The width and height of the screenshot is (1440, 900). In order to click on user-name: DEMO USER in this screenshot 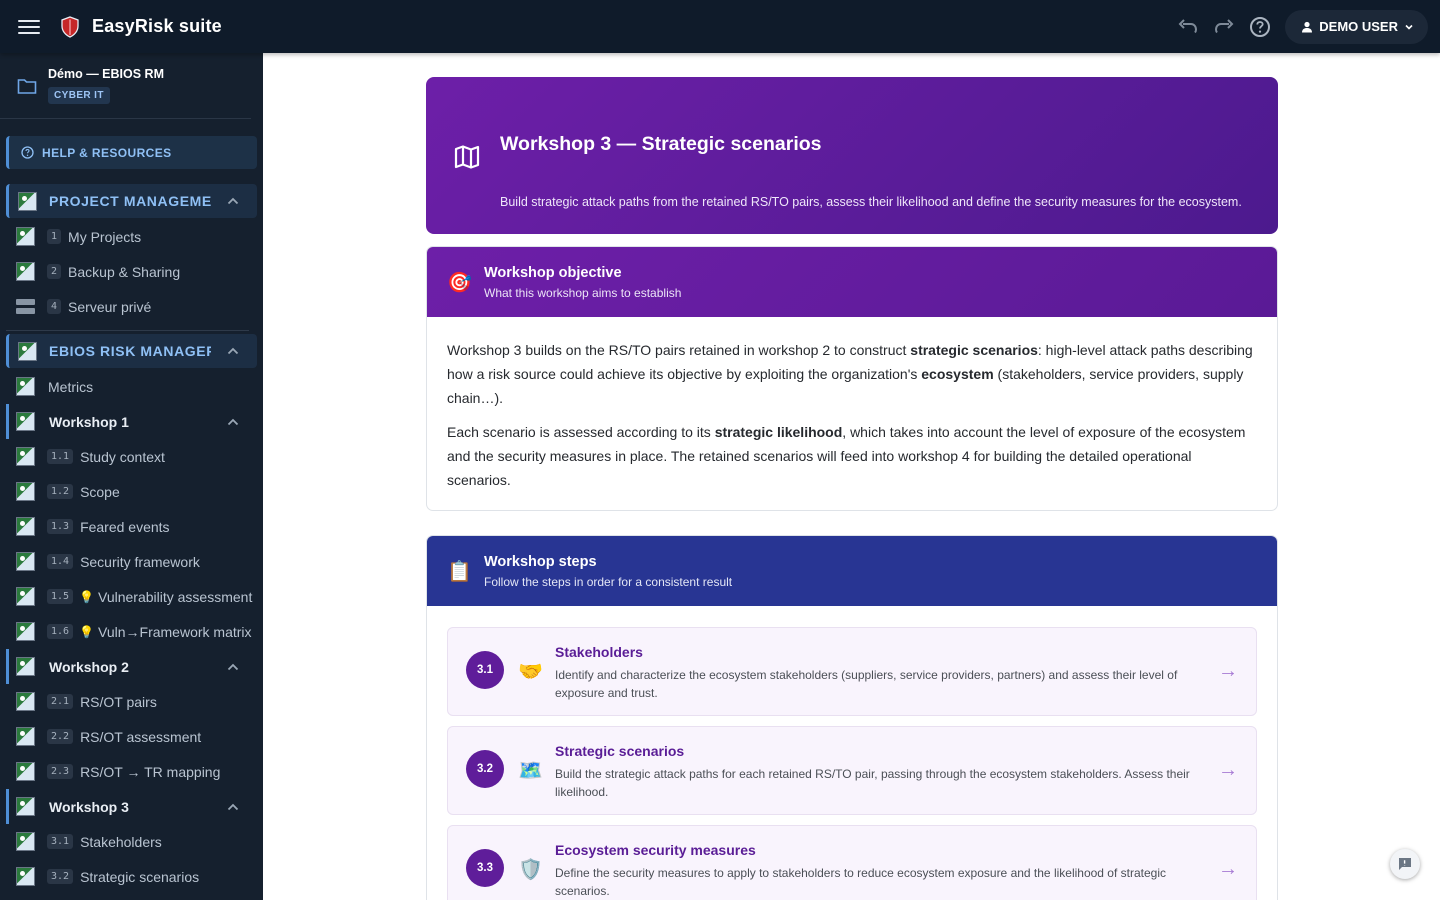, I will do `click(1358, 26)`.